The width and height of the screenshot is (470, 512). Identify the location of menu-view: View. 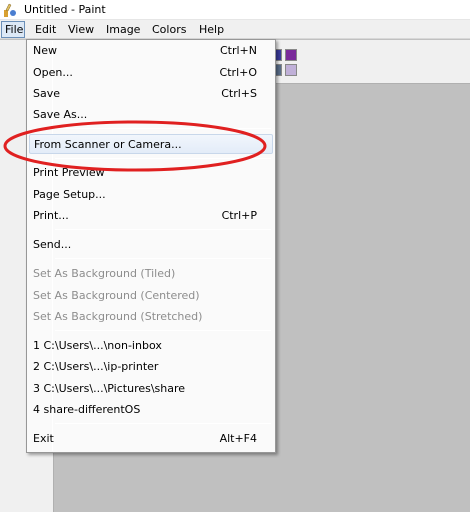
(81, 29).